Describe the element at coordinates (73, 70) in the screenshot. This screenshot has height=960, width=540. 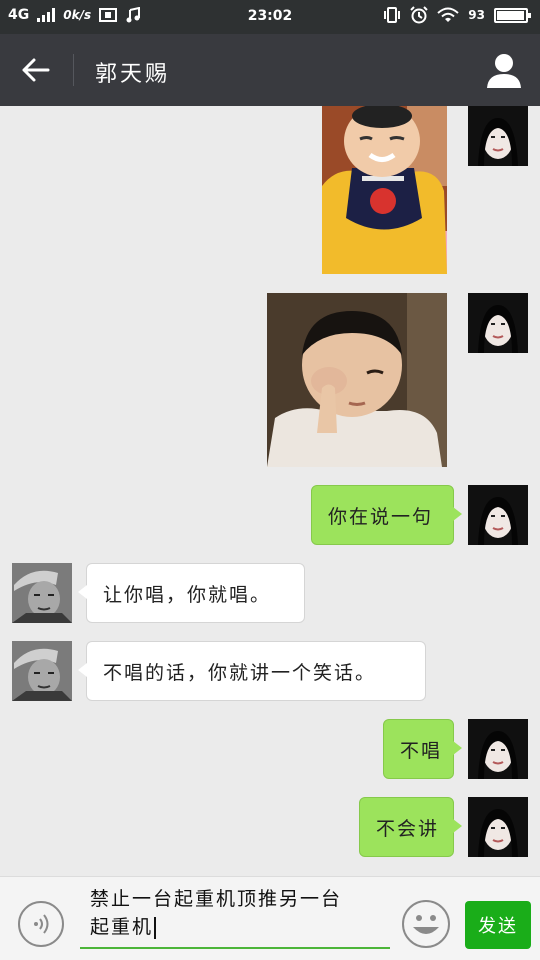
I see `header-divider` at that location.